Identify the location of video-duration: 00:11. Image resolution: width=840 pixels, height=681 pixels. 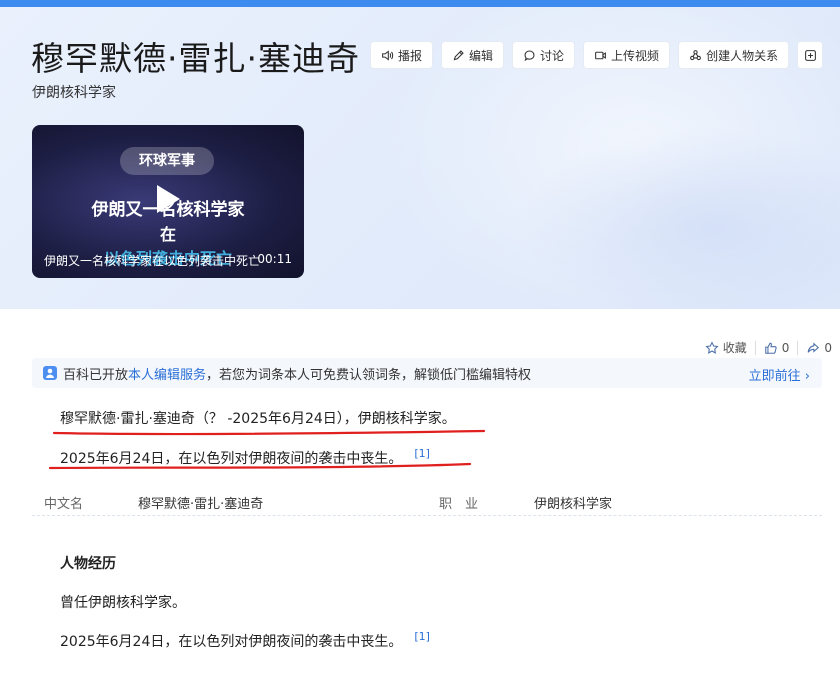
(274, 259).